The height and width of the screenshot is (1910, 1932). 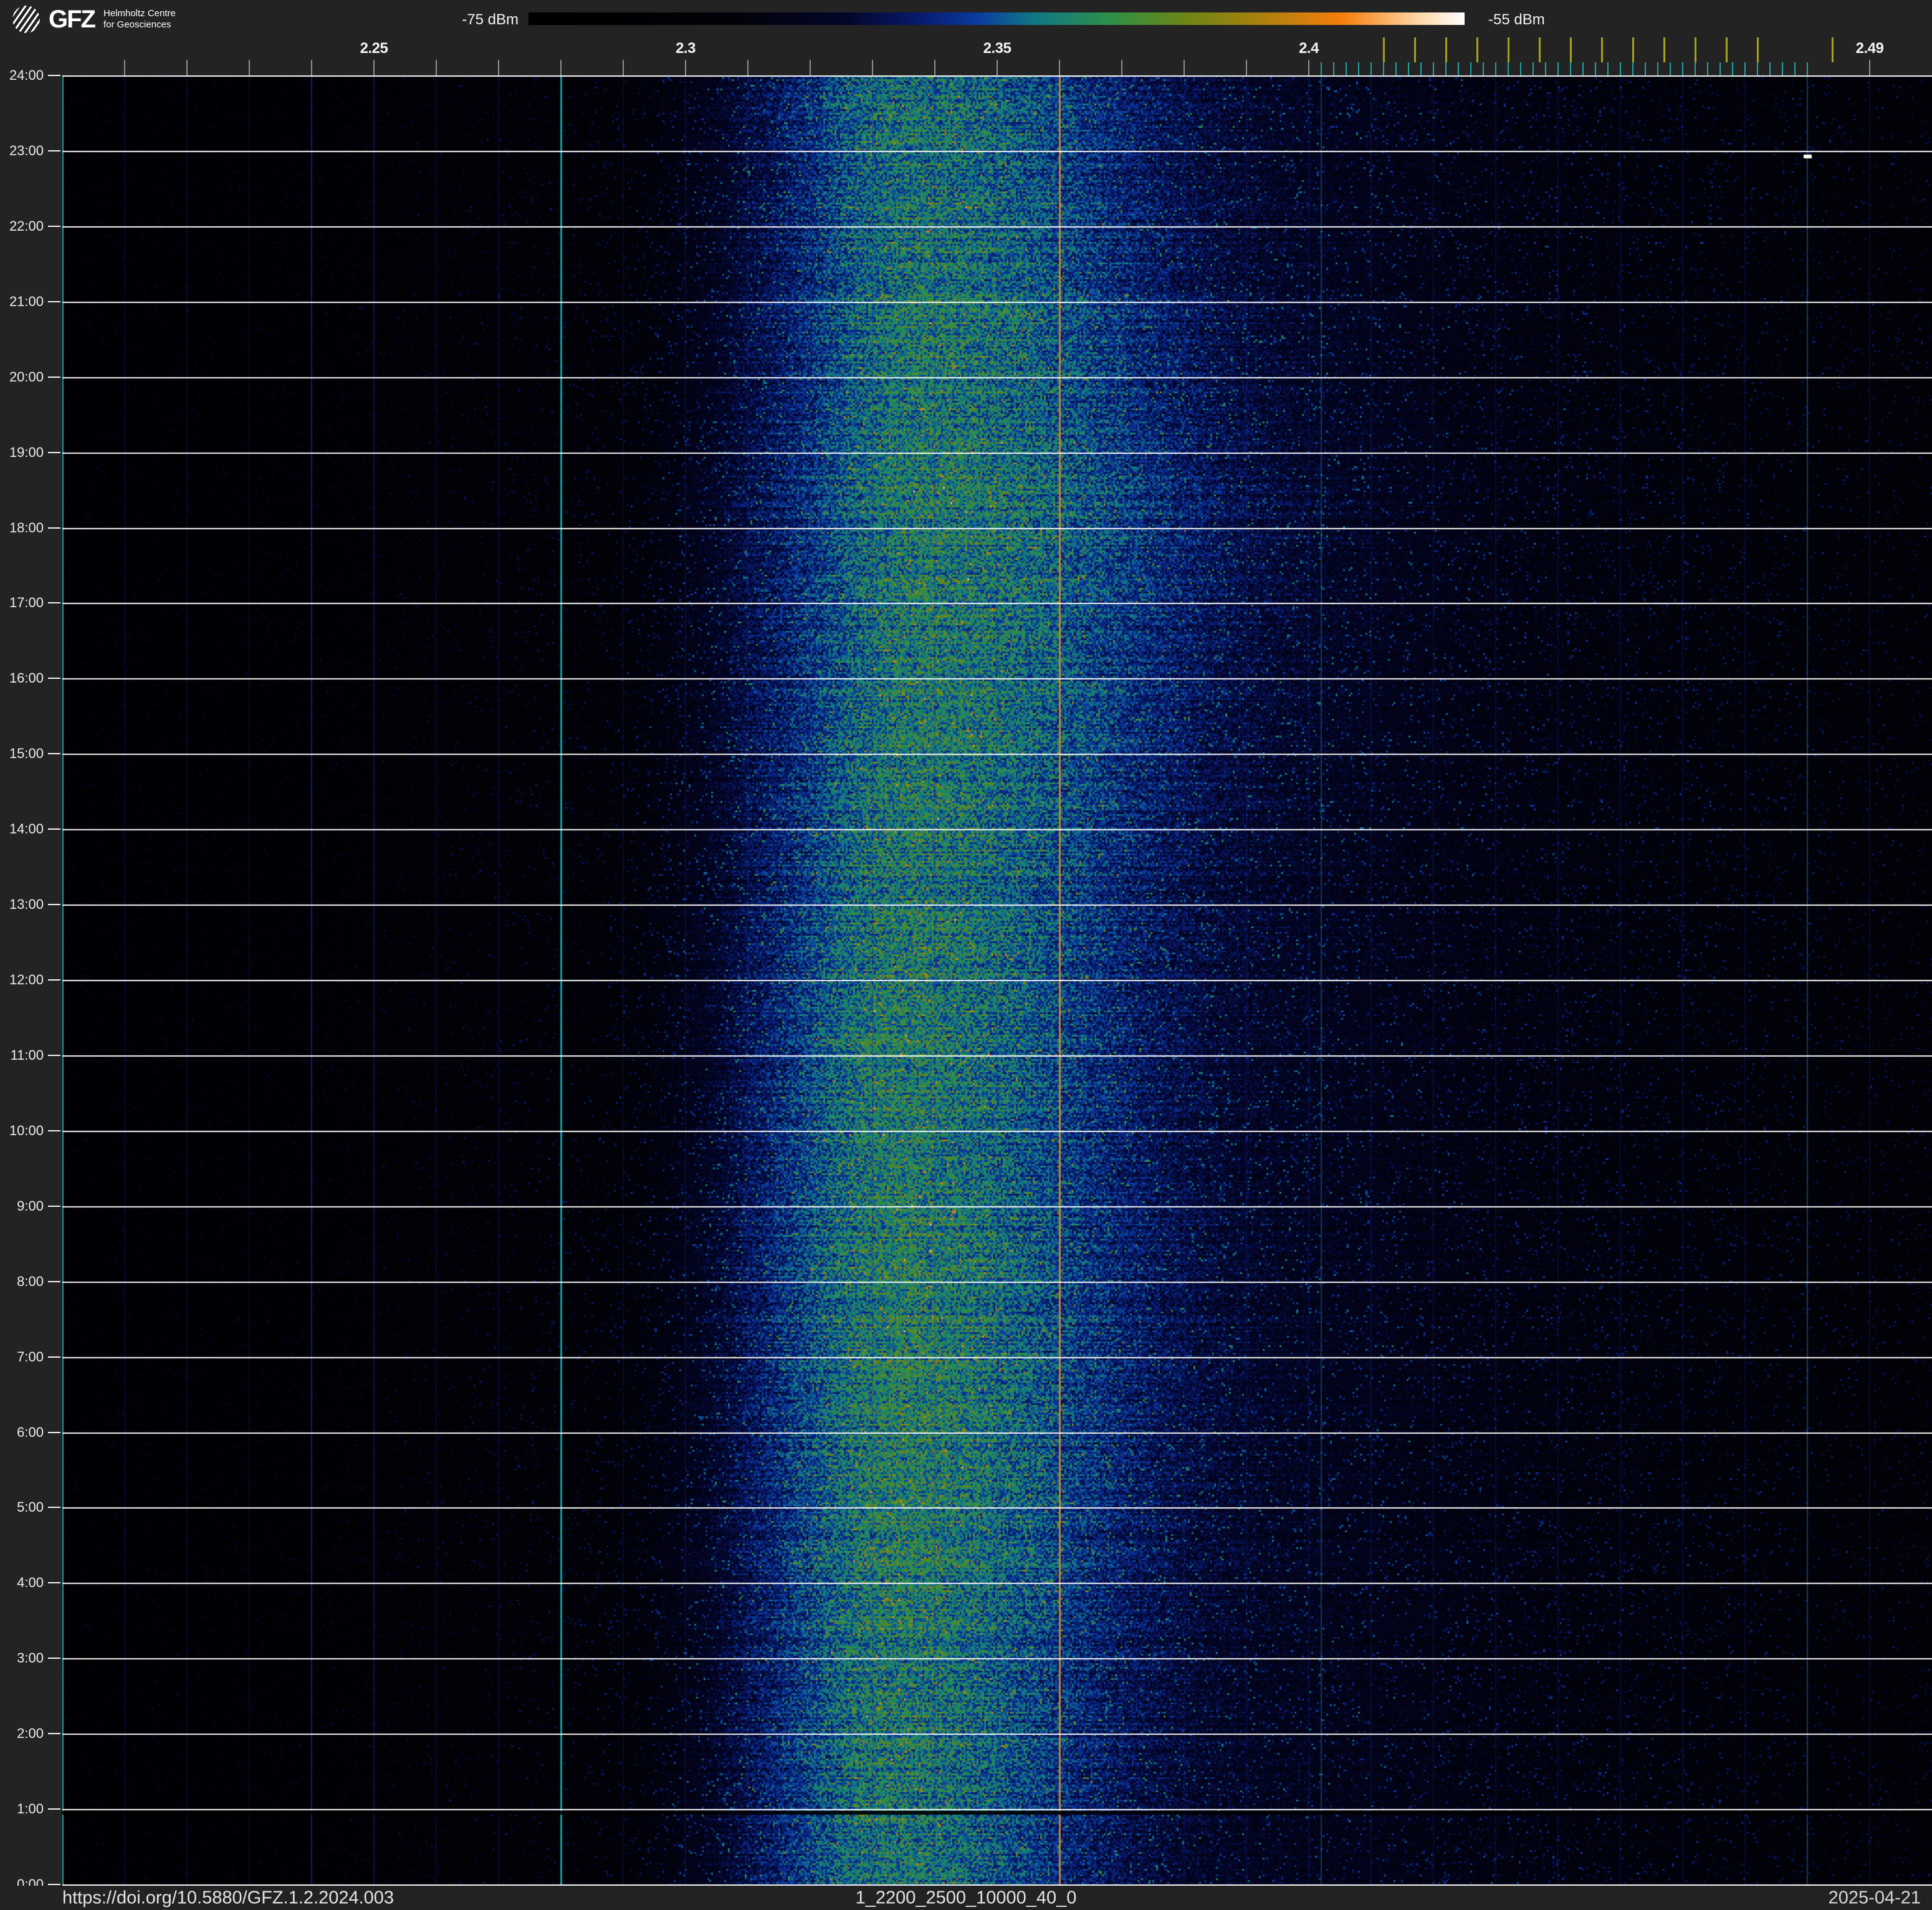 I want to click on gfz-logo: GFZ Helmholtz Centre for Geosciences, so click(x=94, y=19).